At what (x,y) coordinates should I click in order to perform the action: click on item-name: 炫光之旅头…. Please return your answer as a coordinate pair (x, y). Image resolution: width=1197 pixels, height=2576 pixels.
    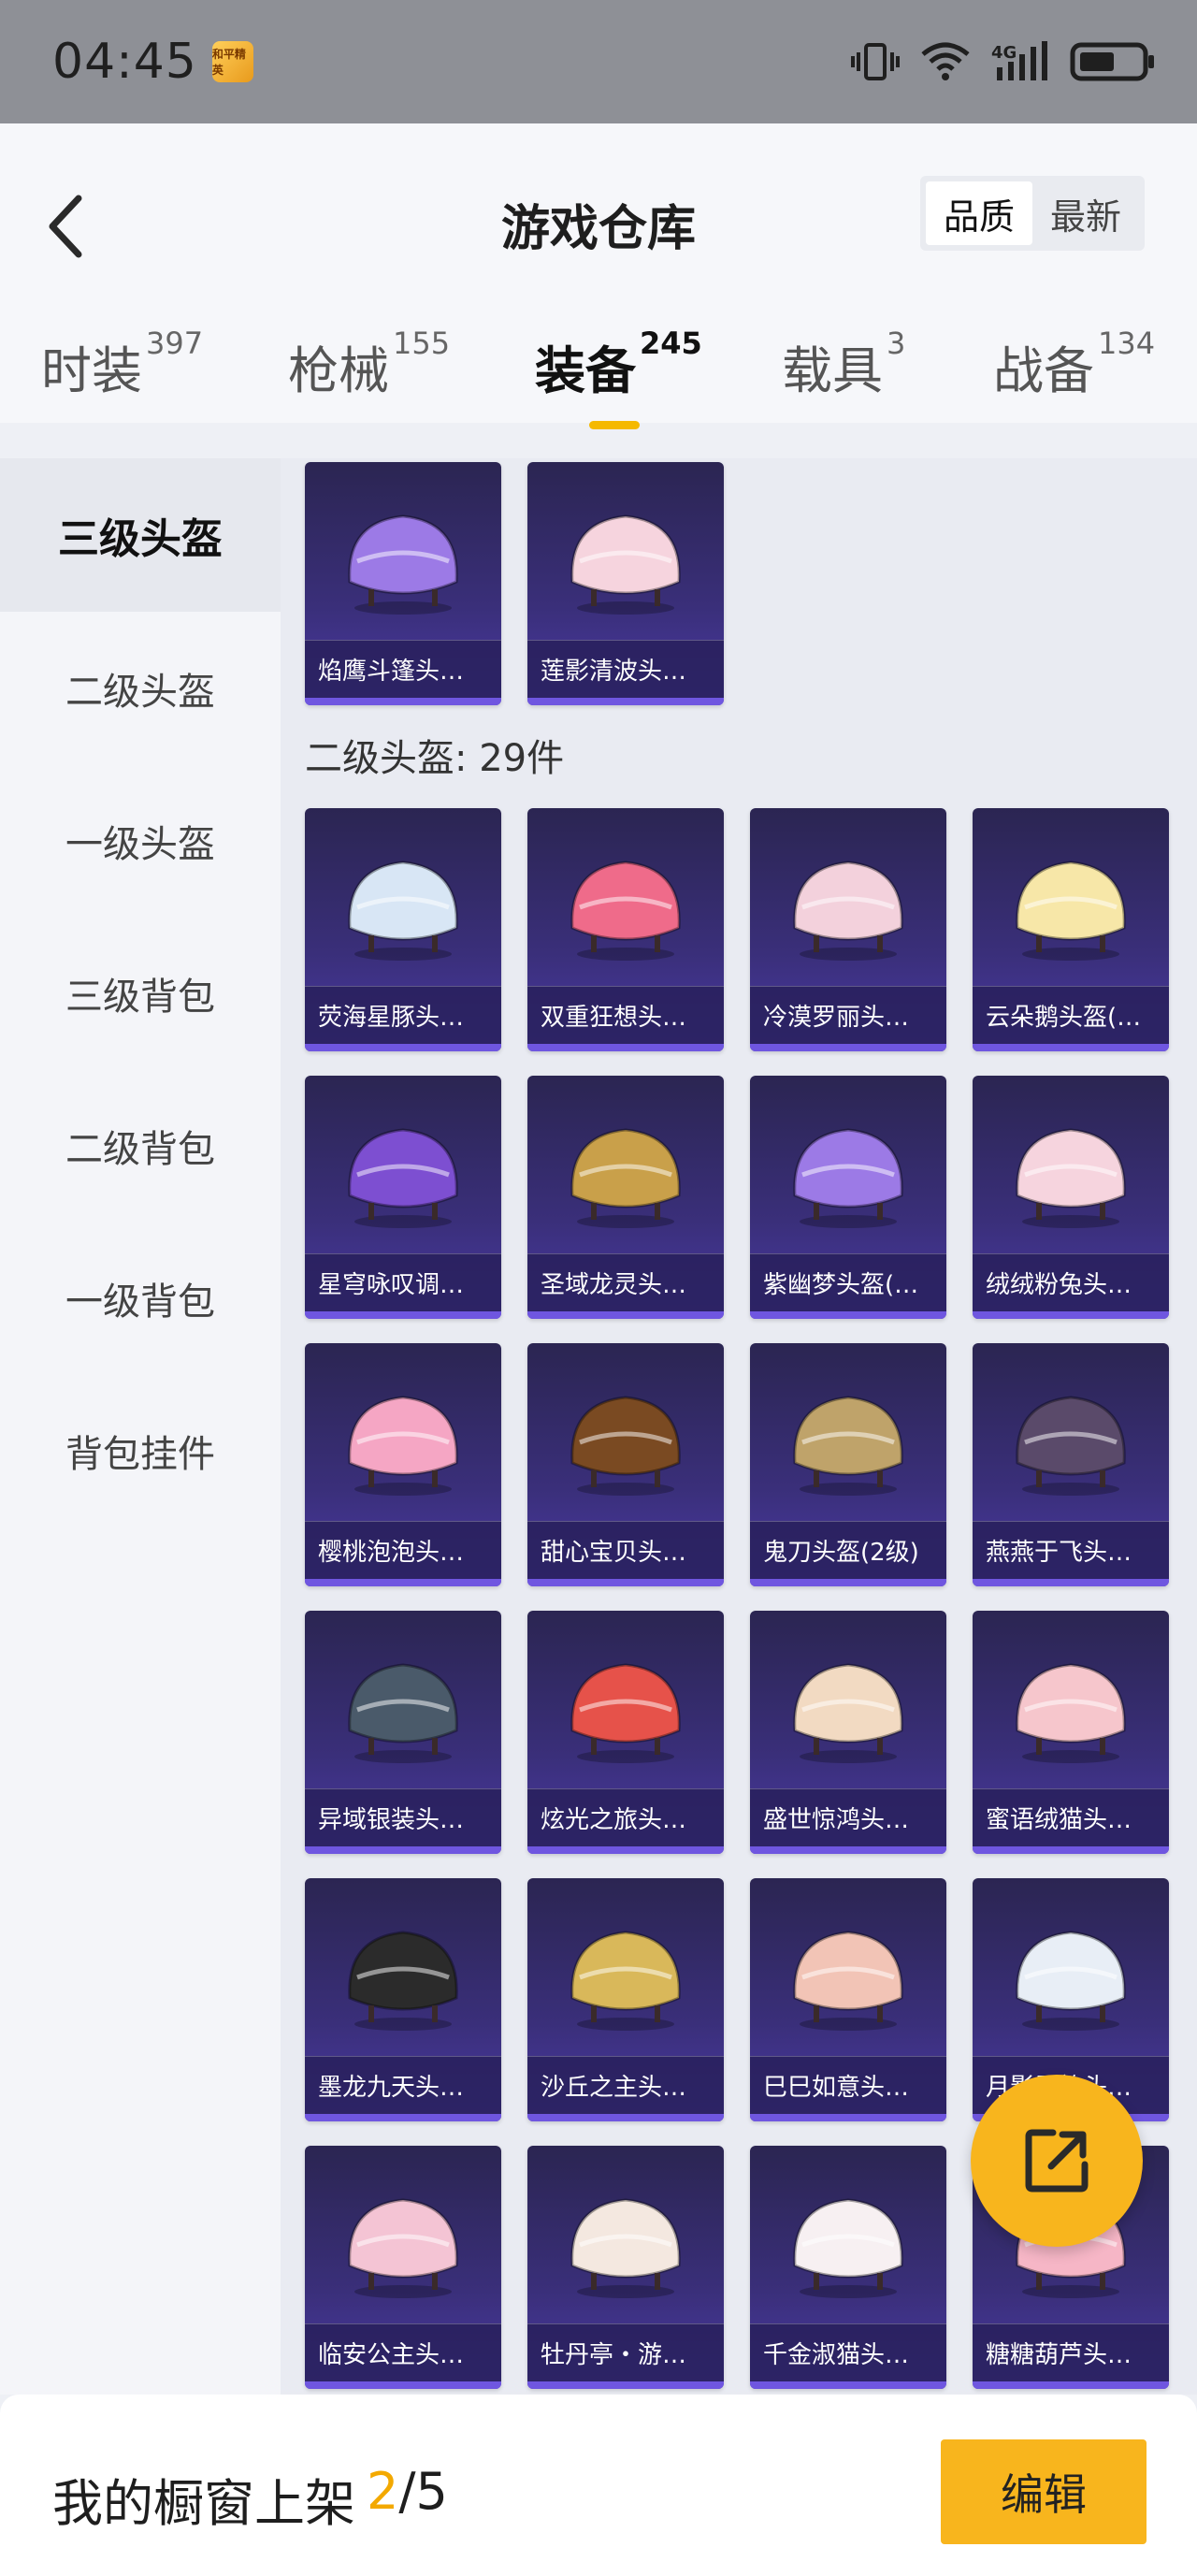
    Looking at the image, I should click on (625, 1817).